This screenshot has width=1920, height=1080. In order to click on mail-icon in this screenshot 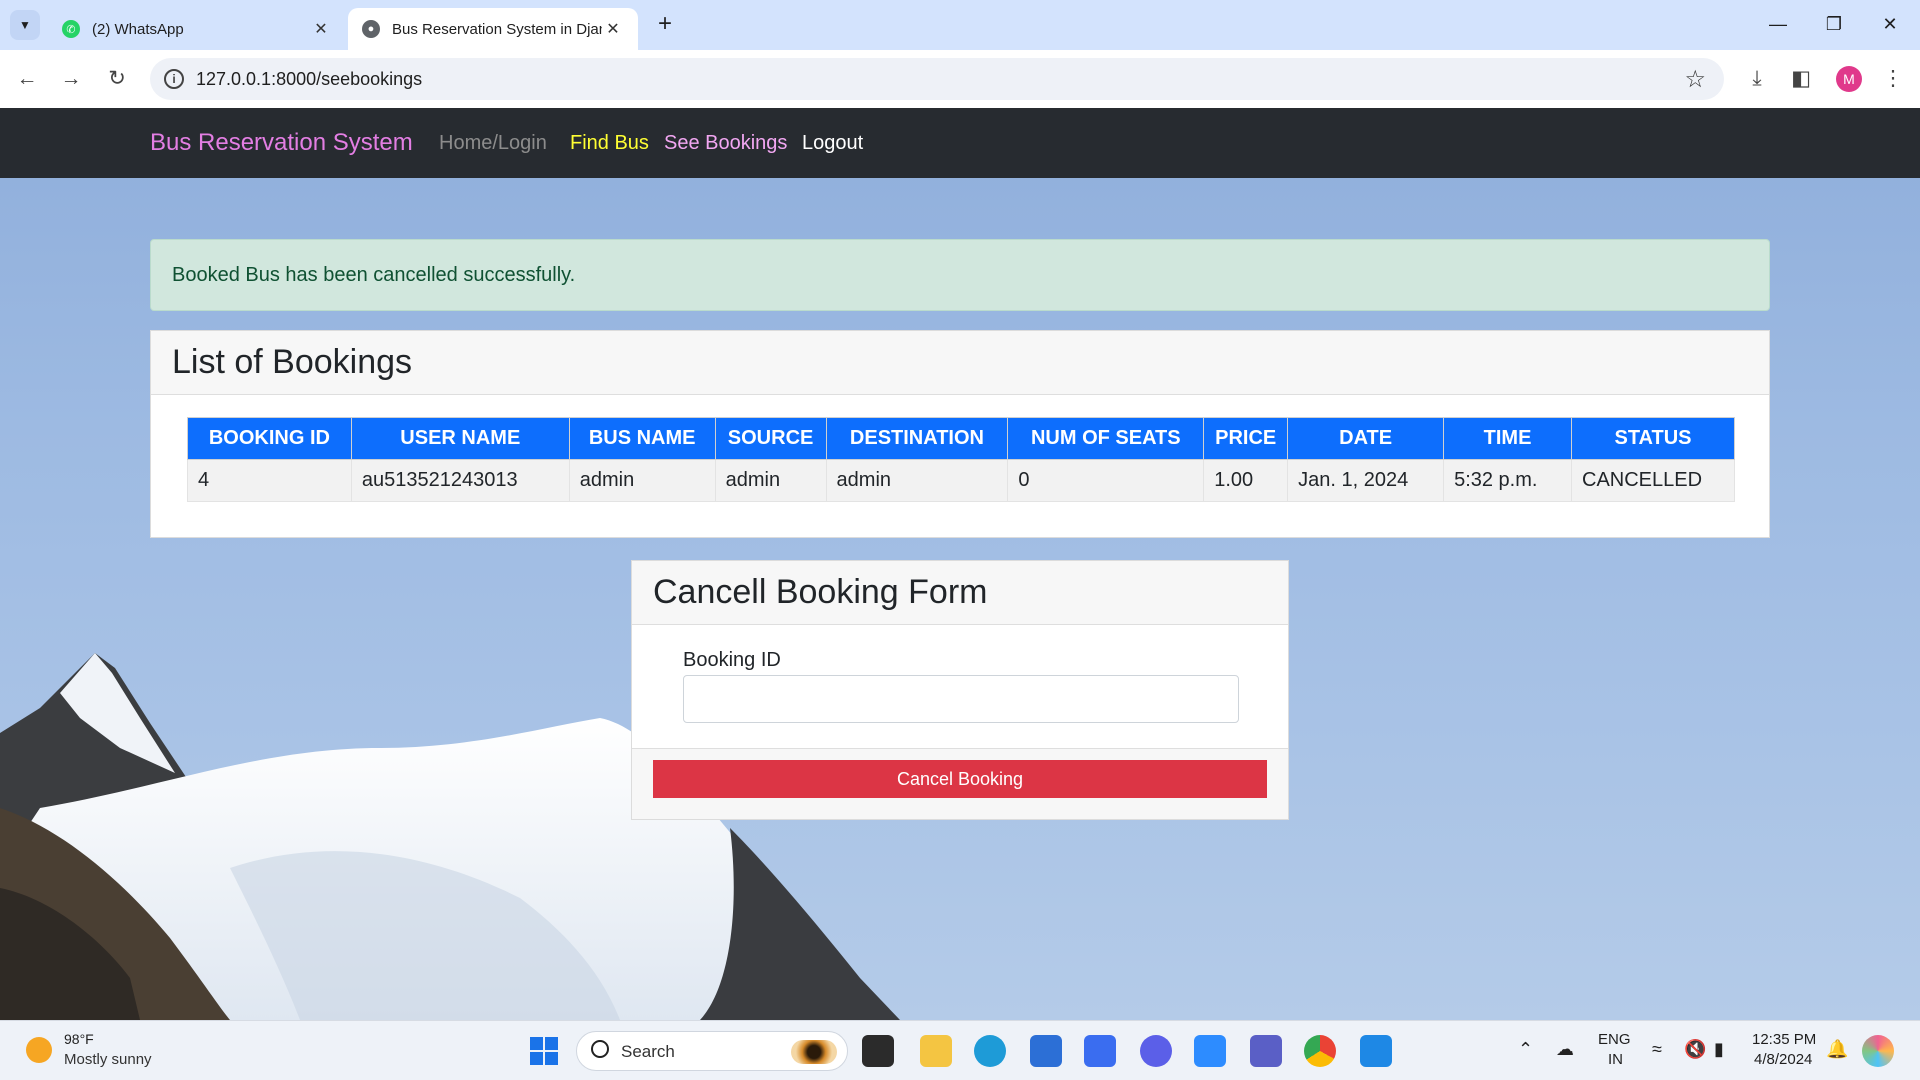, I will do `click(1156, 1051)`.